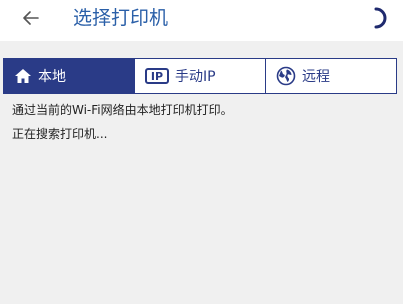 The width and height of the screenshot is (403, 304). I want to click on ip-icon: IP, so click(157, 76).